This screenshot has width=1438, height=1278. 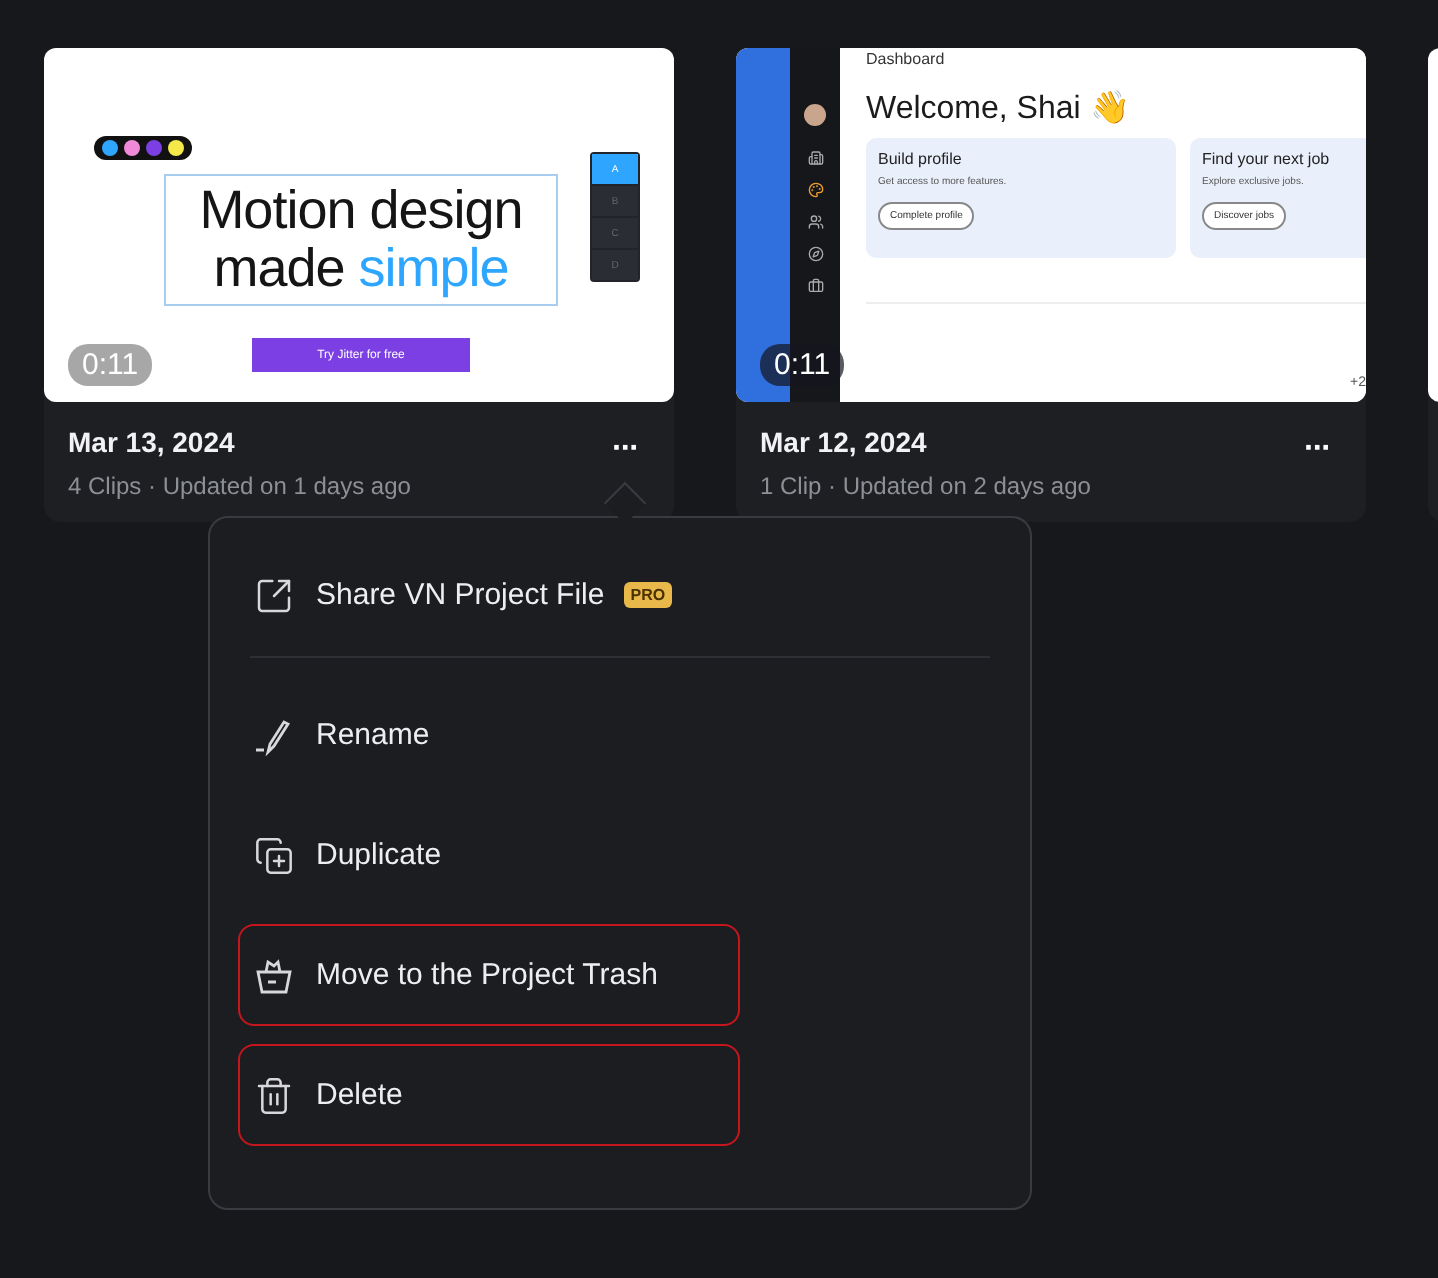 I want to click on menu-item: Move to the Project Trash, so click(x=489, y=975).